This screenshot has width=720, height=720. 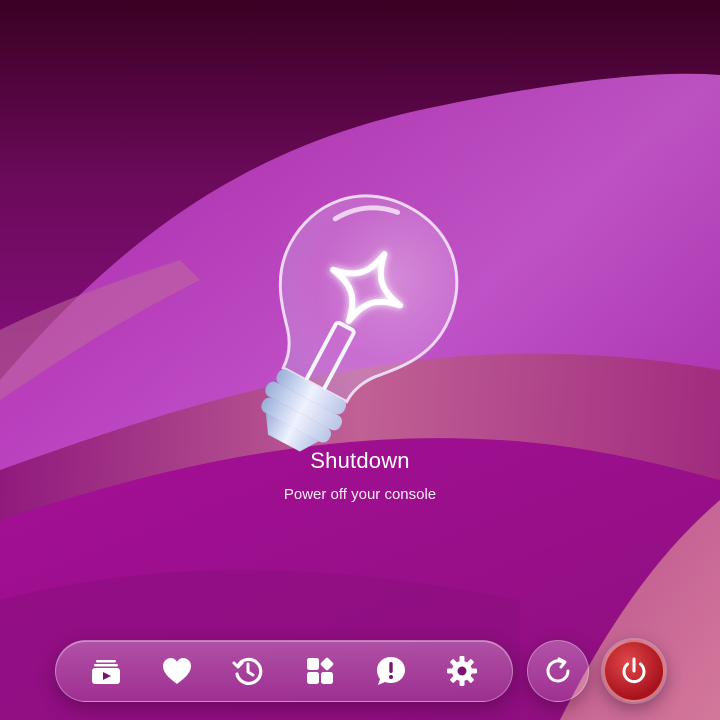 I want to click on power-off-button, so click(x=634, y=671).